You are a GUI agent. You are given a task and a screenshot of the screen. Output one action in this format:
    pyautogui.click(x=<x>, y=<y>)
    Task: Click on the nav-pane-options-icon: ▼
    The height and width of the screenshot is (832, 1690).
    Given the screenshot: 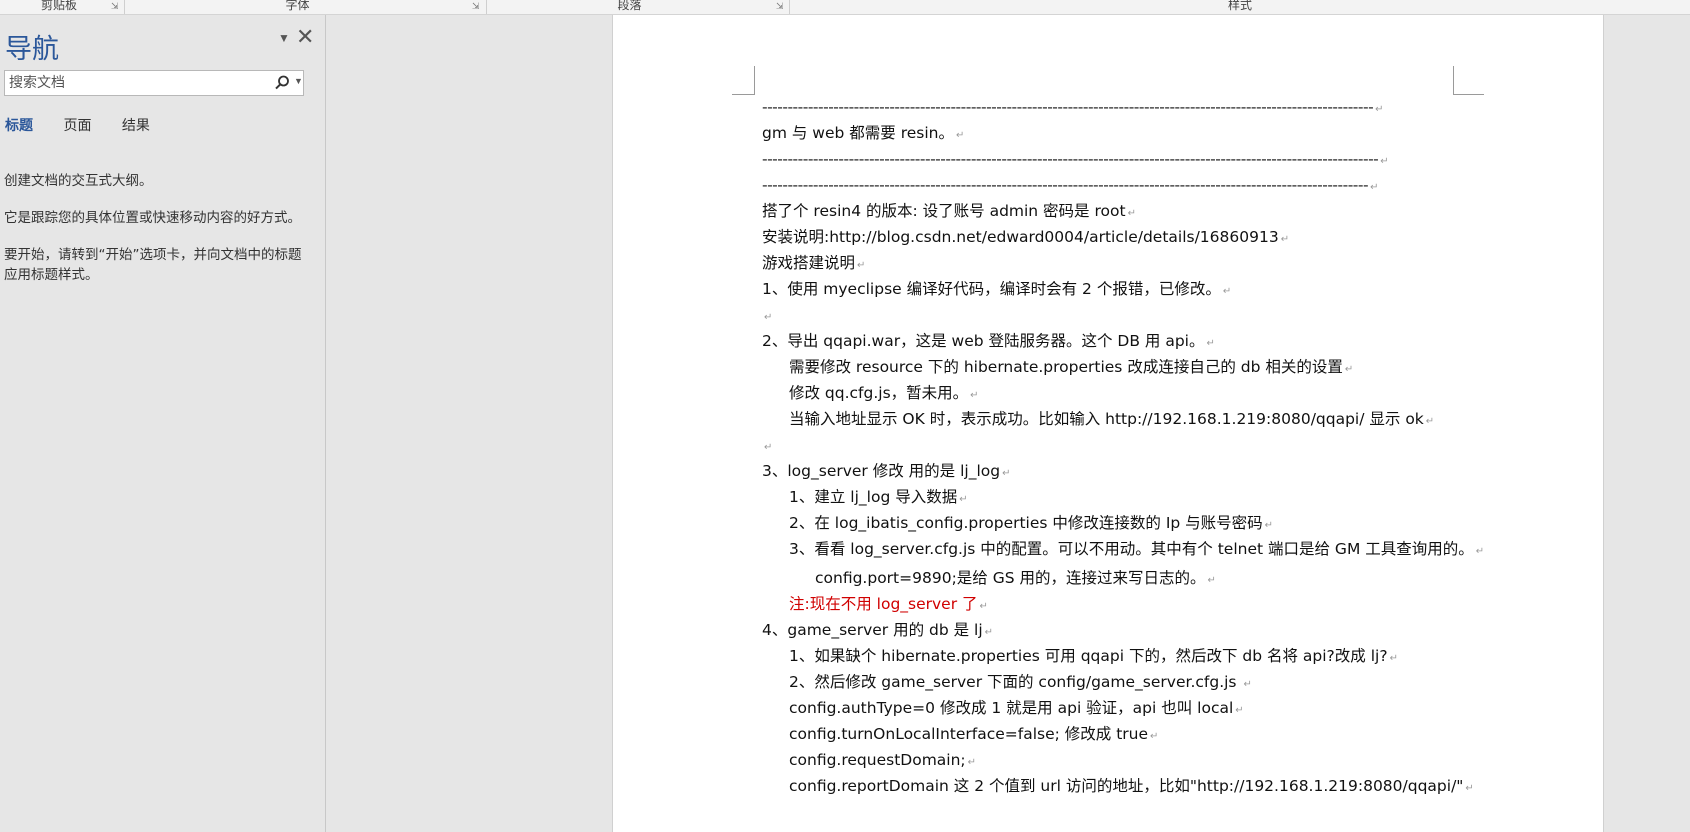 What is the action you would take?
    pyautogui.click(x=284, y=38)
    